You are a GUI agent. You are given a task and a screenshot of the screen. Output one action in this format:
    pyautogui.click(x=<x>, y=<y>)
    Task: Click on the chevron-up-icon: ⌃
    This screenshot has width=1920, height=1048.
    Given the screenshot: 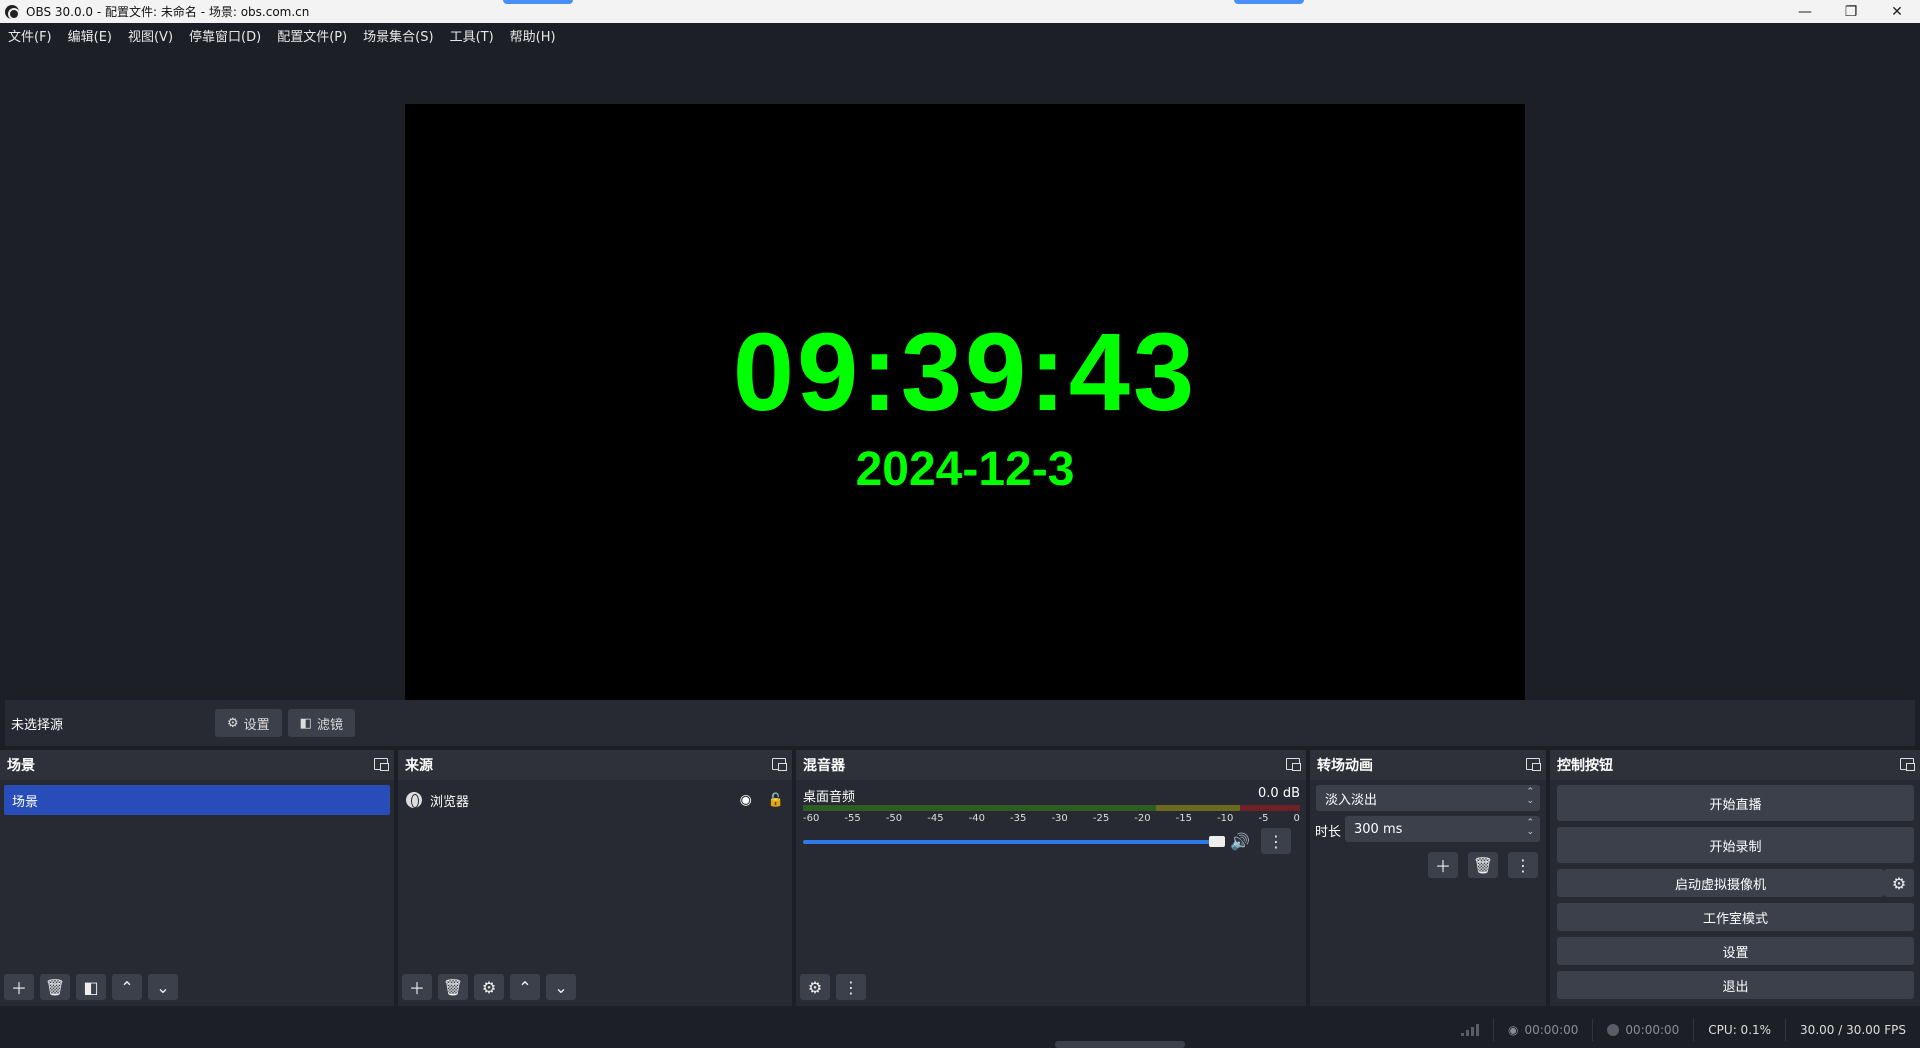 What is the action you would take?
    pyautogui.click(x=127, y=987)
    